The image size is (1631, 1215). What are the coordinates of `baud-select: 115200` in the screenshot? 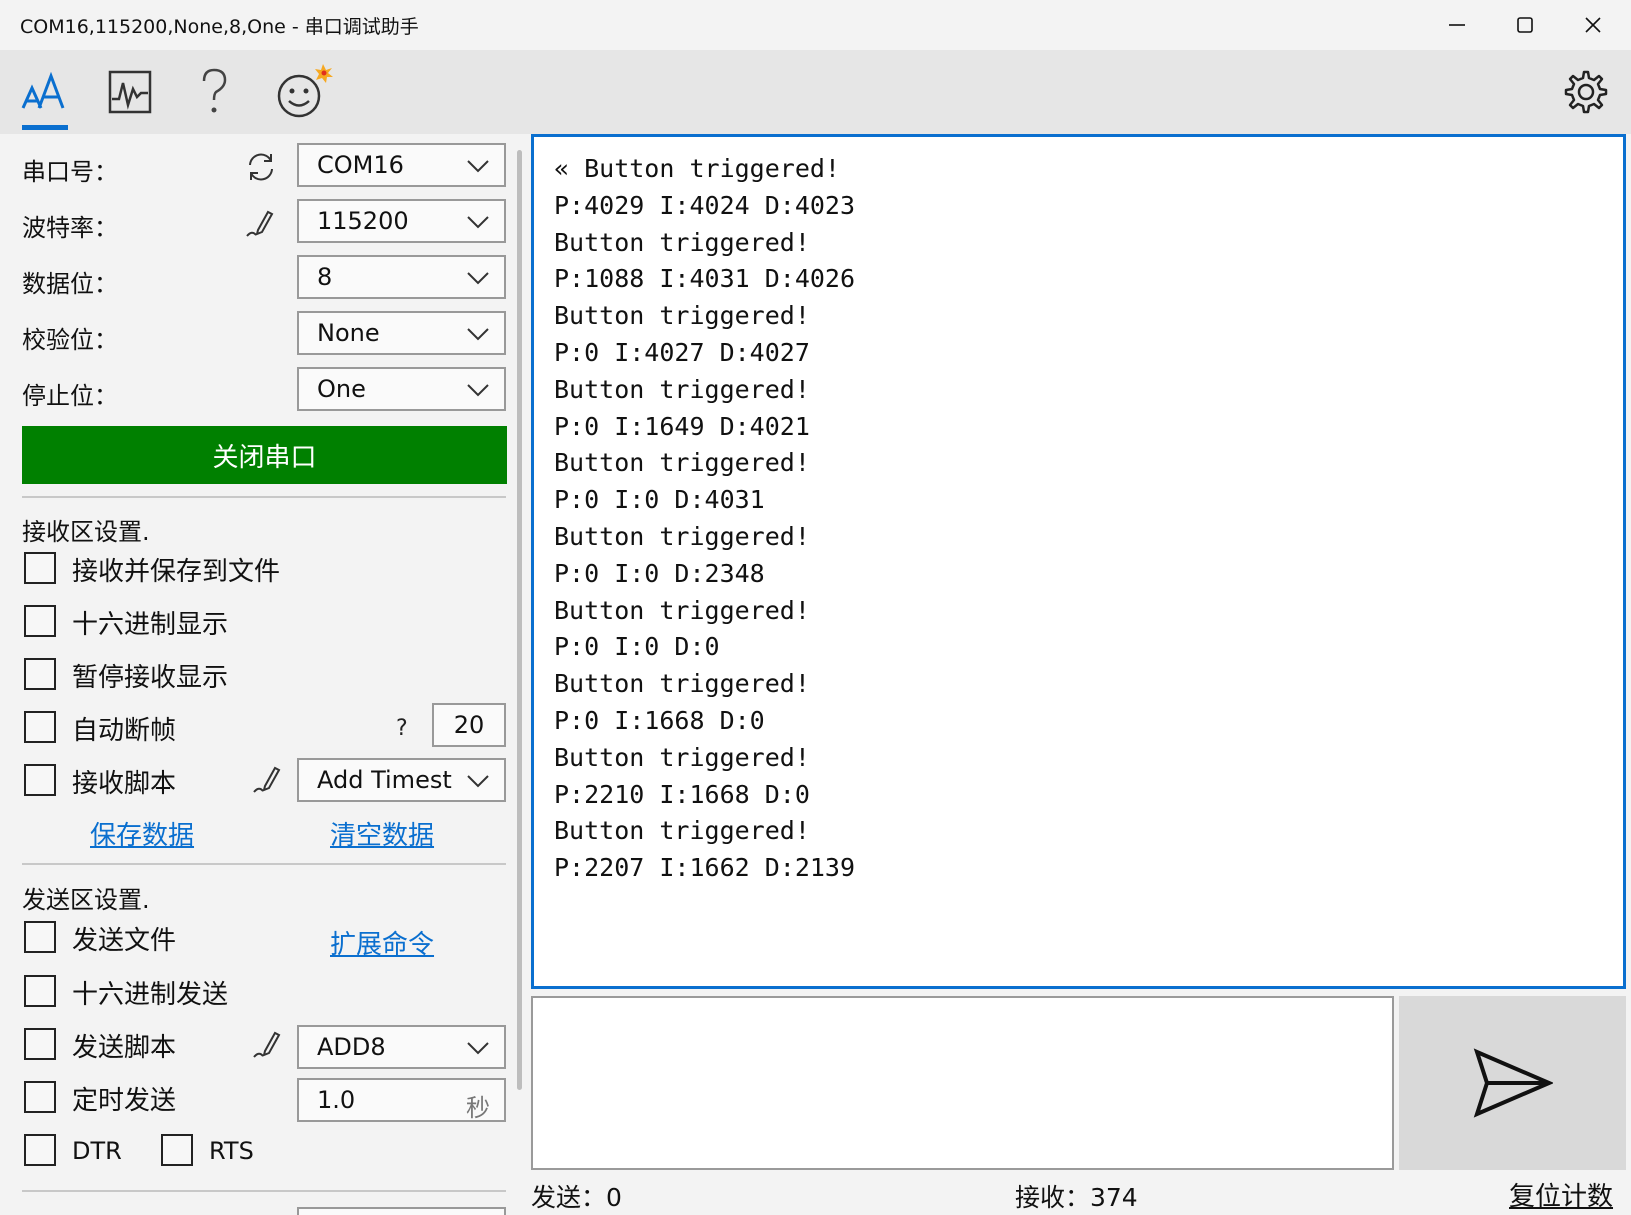 It's located at (401, 221).